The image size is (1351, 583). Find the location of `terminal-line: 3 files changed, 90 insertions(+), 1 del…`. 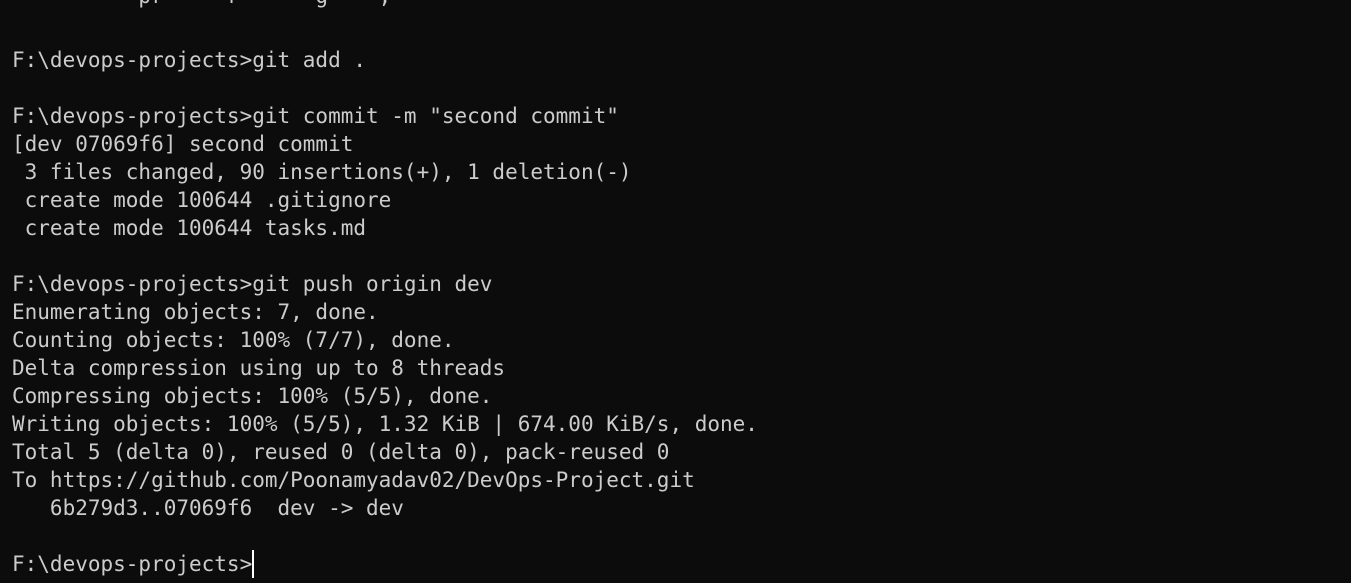

terminal-line: 3 files changed, 90 insertions(+), 1 del… is located at coordinates (322, 172).